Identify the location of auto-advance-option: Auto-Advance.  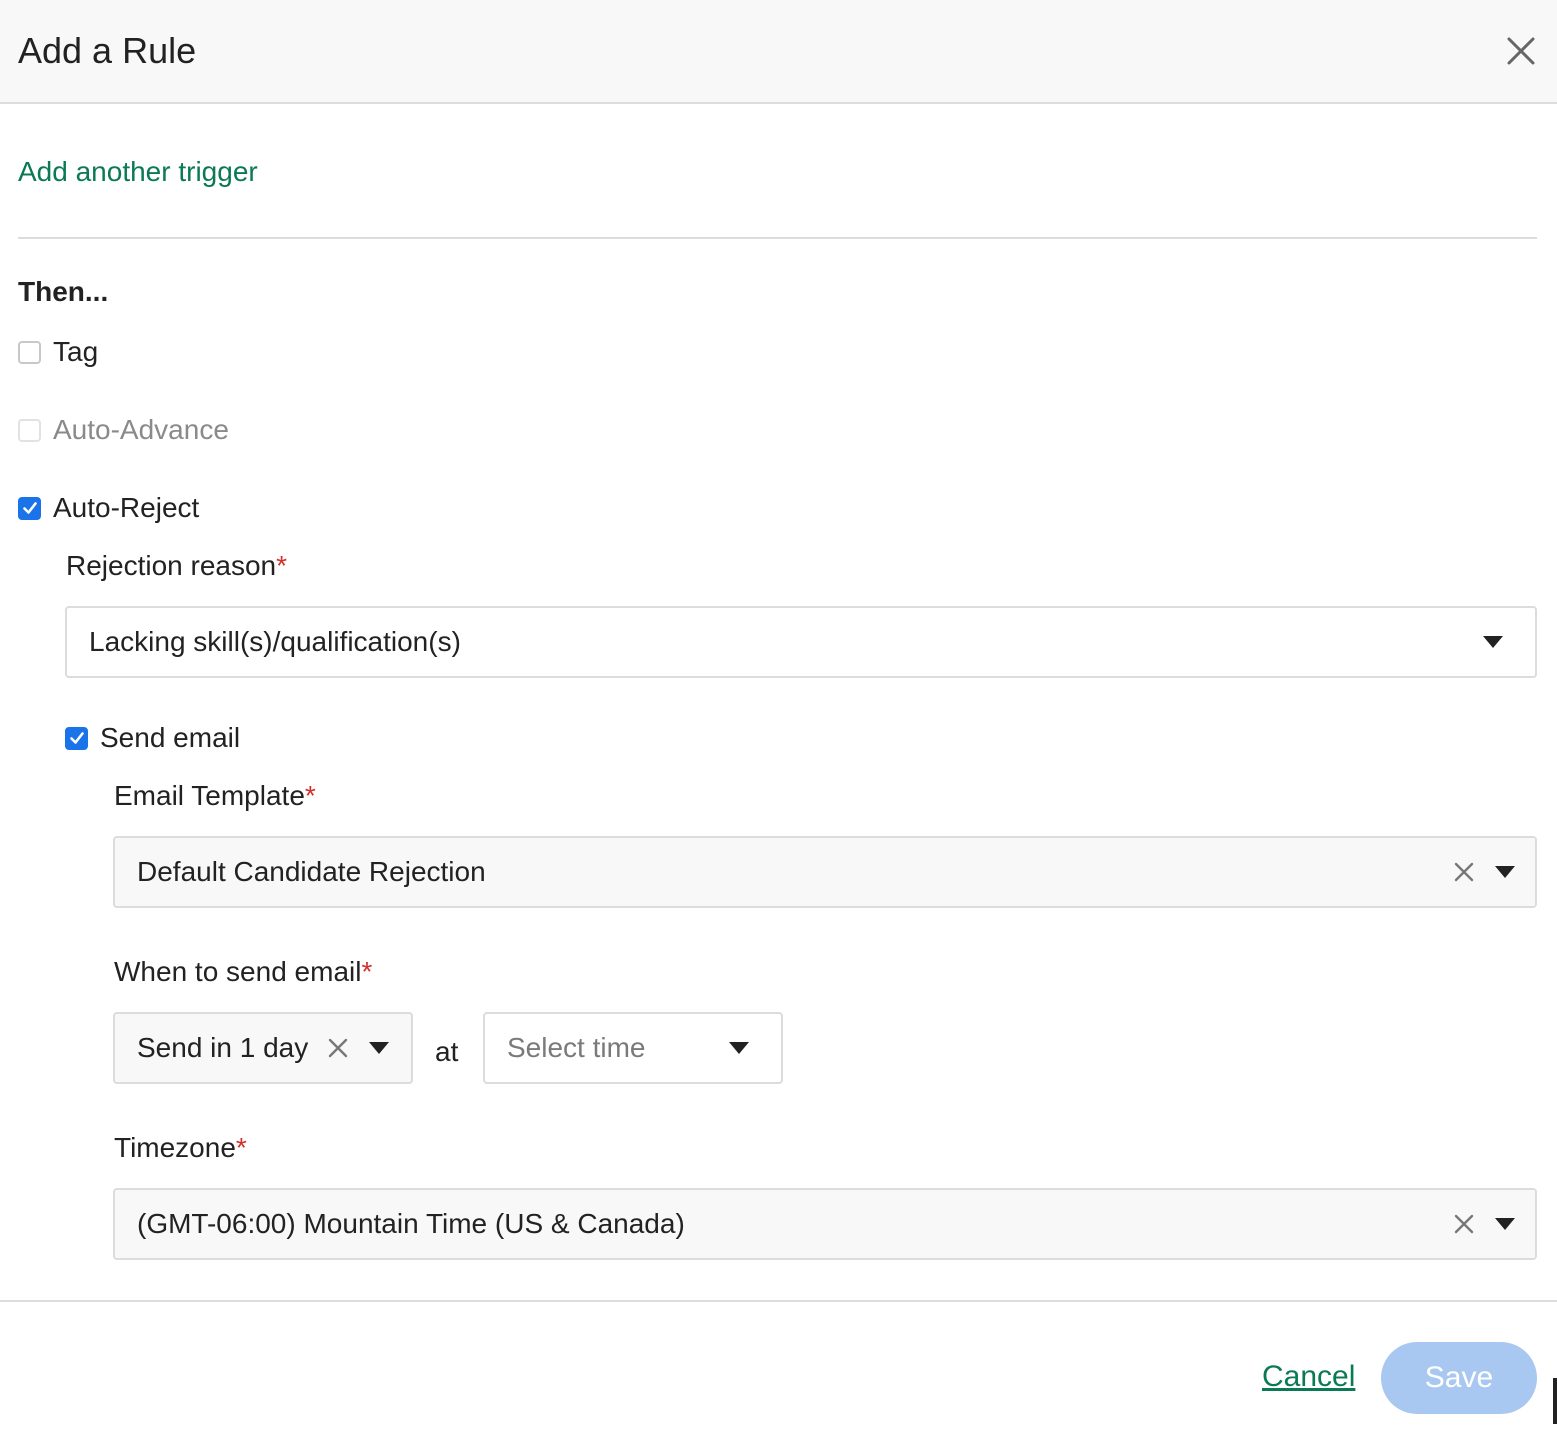
(123, 430).